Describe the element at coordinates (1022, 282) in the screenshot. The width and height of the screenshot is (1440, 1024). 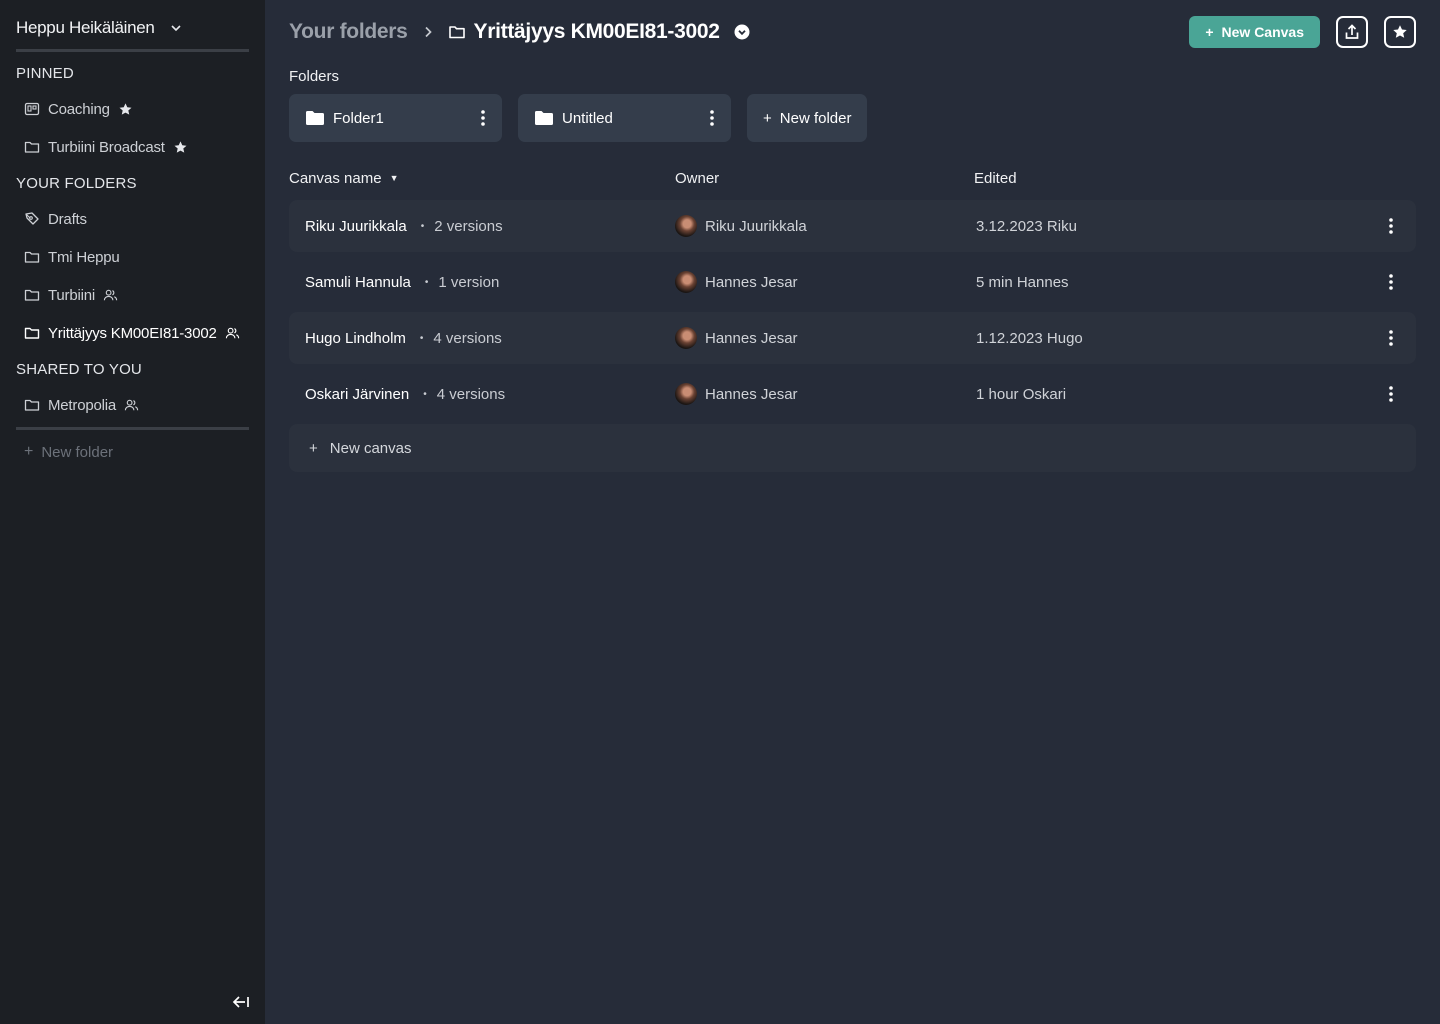
I see `edited-info: 5 min Hannes` at that location.